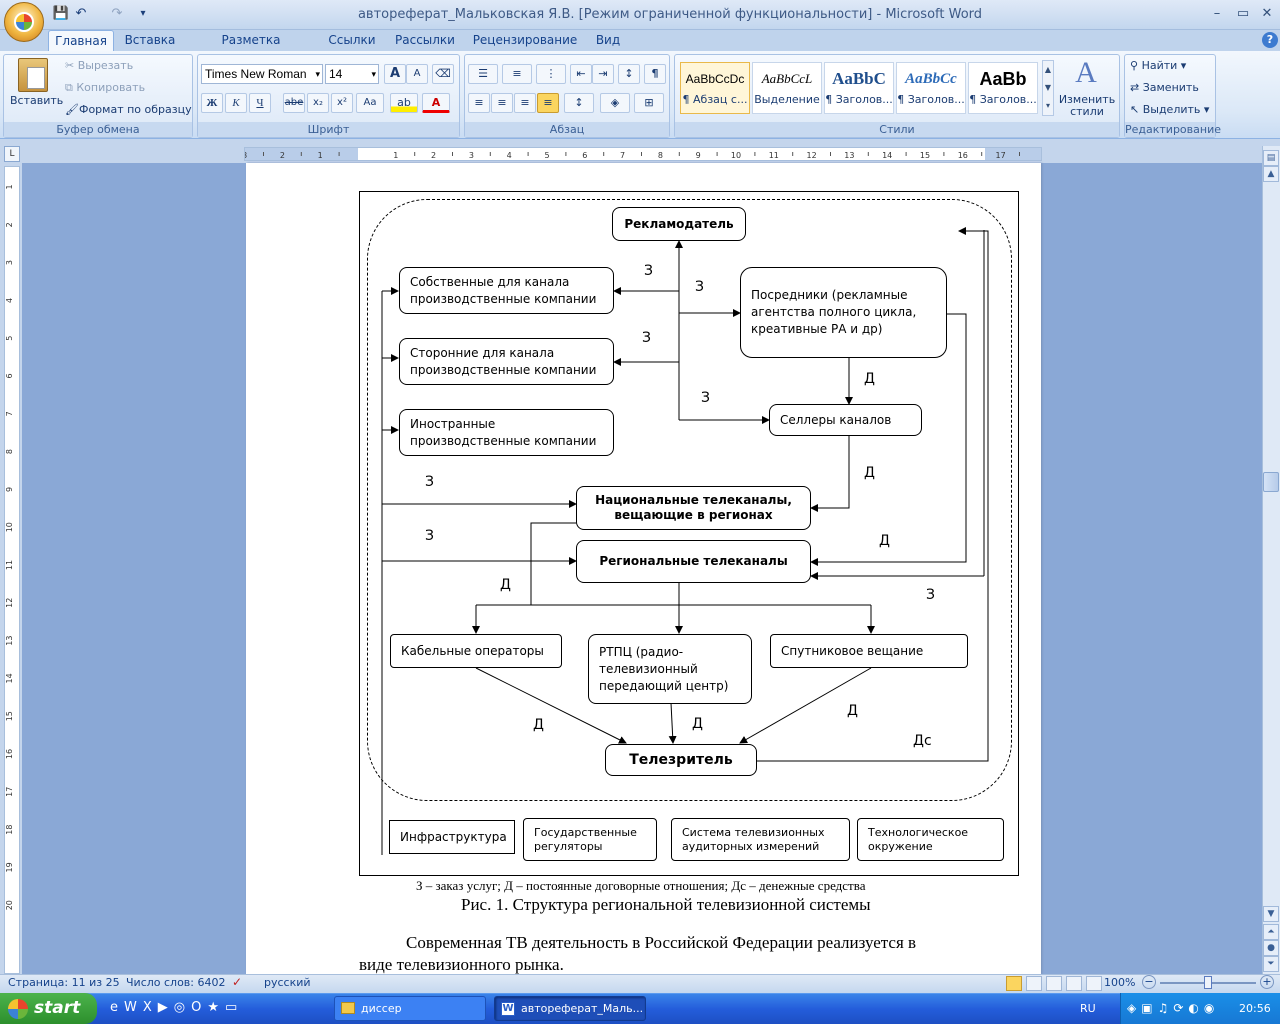 This screenshot has width=1280, height=1024. I want to click on node-viewer: Телезритель, so click(681, 760).